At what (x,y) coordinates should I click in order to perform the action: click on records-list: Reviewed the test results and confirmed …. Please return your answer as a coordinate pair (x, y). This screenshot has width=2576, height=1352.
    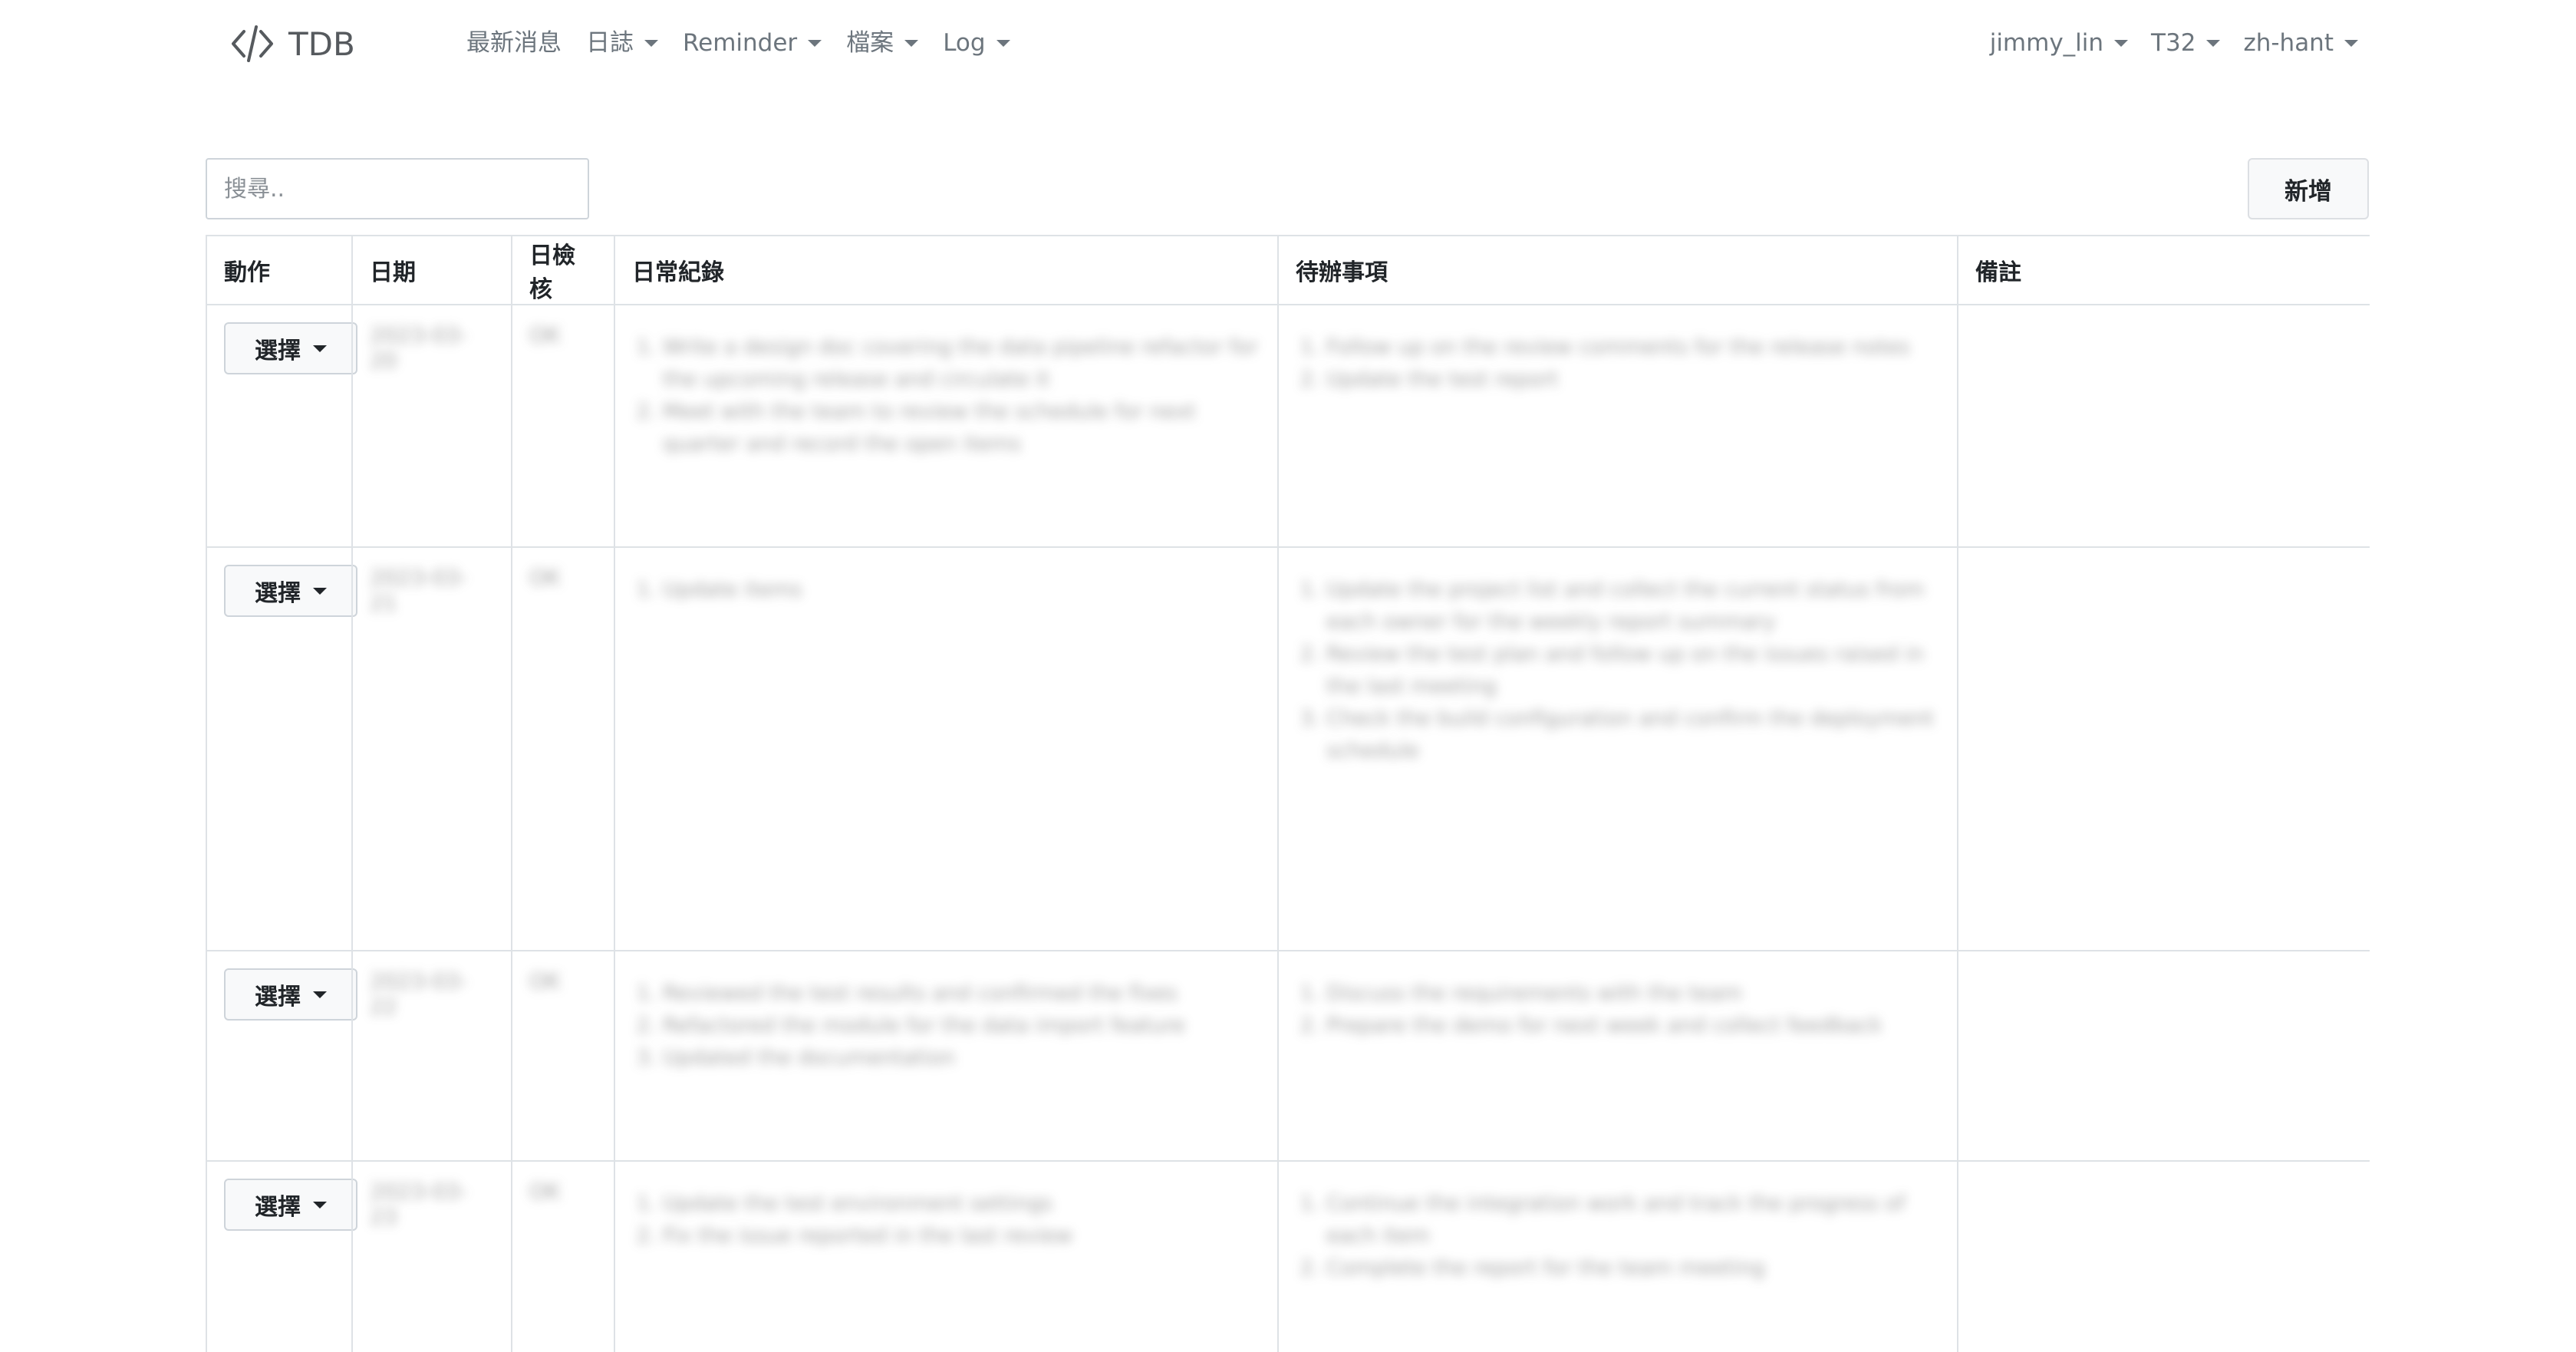
    Looking at the image, I should click on (946, 1026).